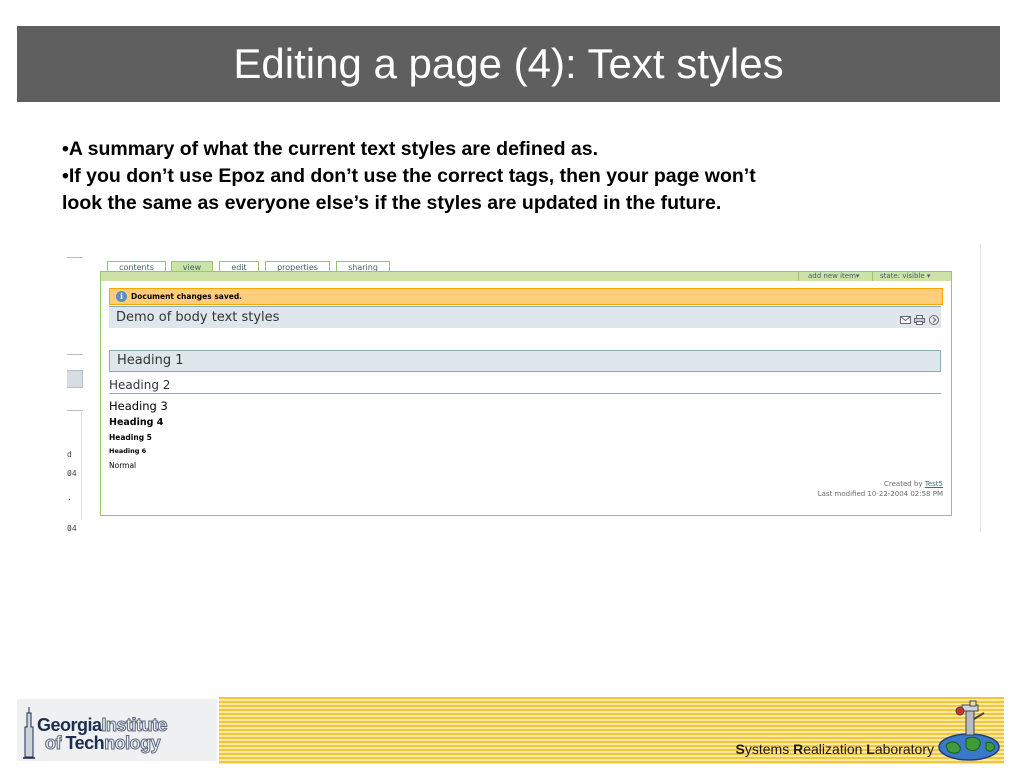 This screenshot has width=1024, height=768. Describe the element at coordinates (769, 749) in the screenshot. I see `lab-word: ystems` at that location.